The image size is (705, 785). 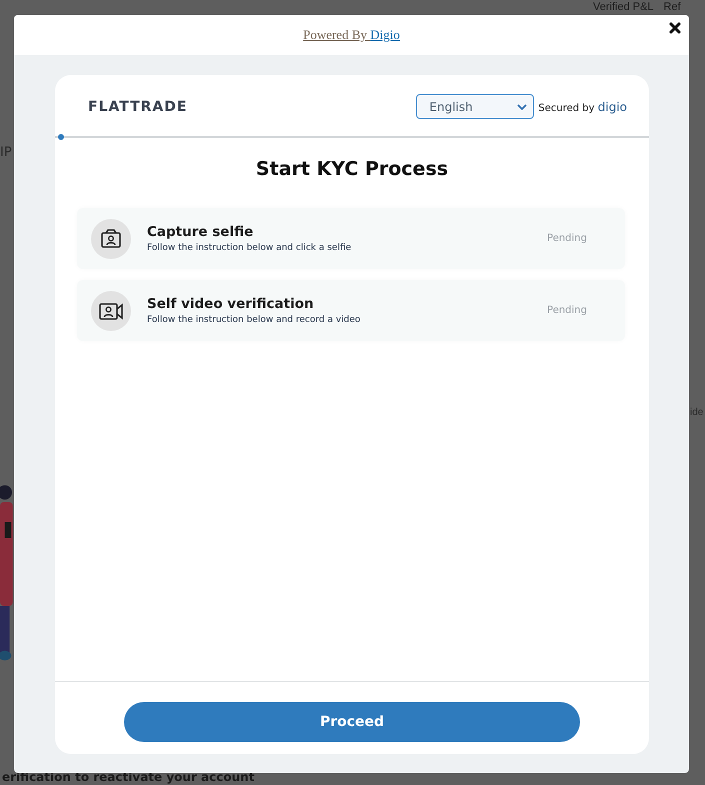 I want to click on step-title: Capture selfie, so click(x=200, y=232).